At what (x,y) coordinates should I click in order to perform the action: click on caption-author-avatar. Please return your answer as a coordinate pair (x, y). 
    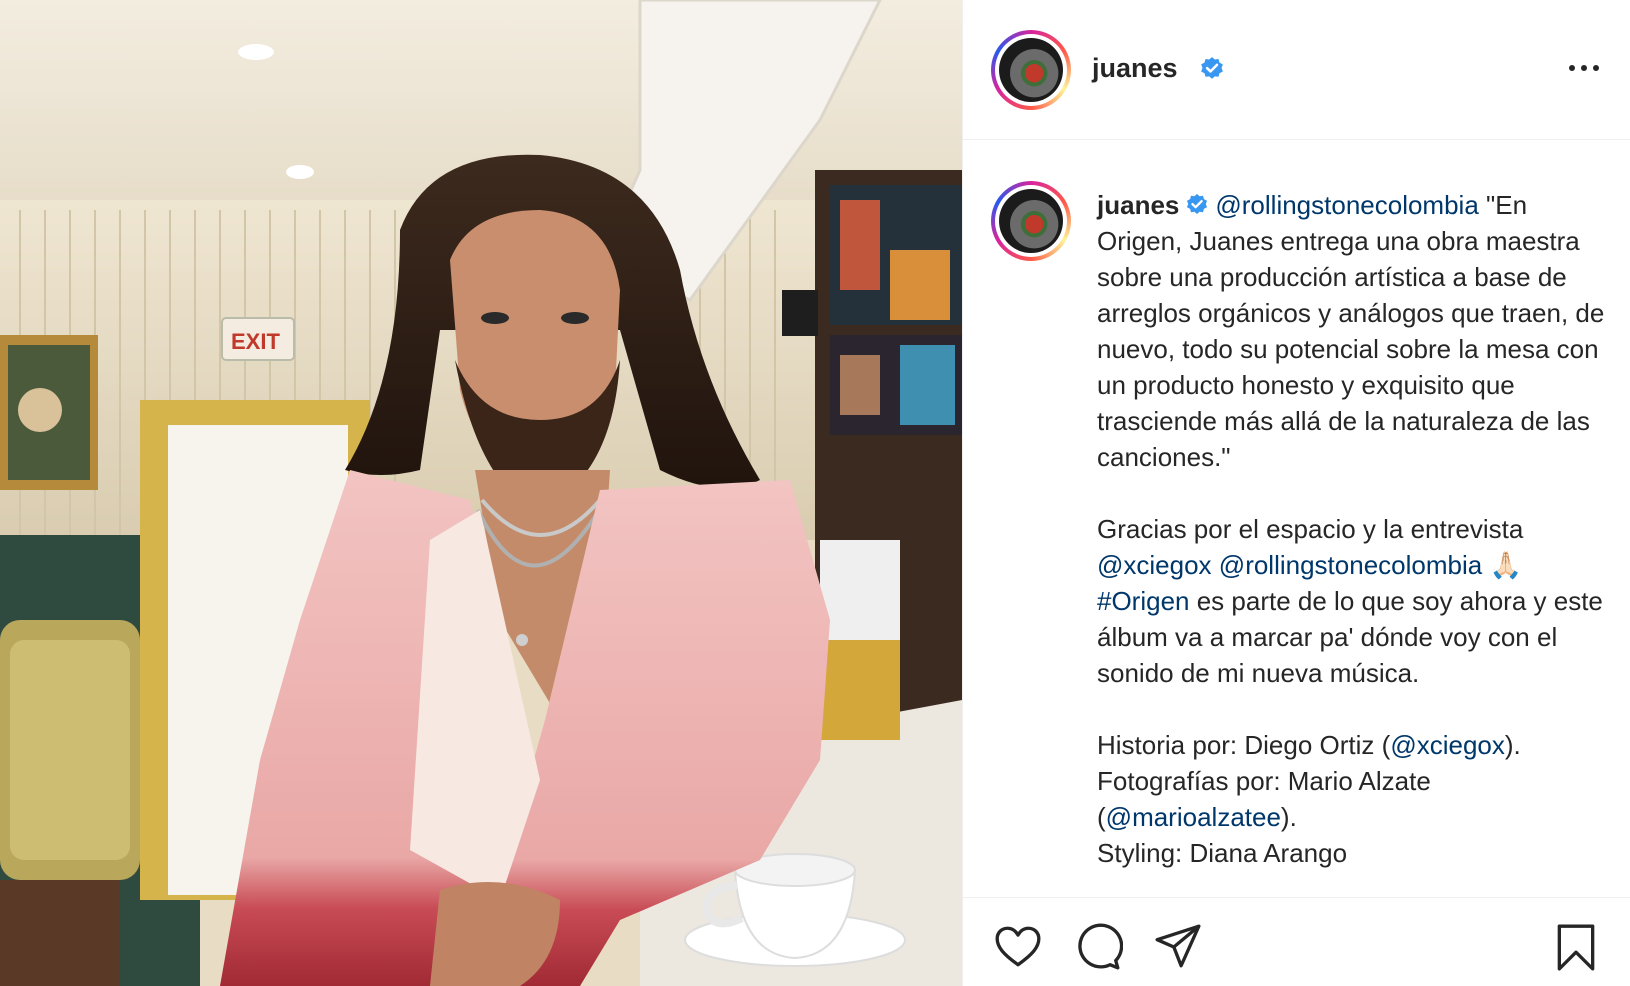
    Looking at the image, I should click on (1031, 221).